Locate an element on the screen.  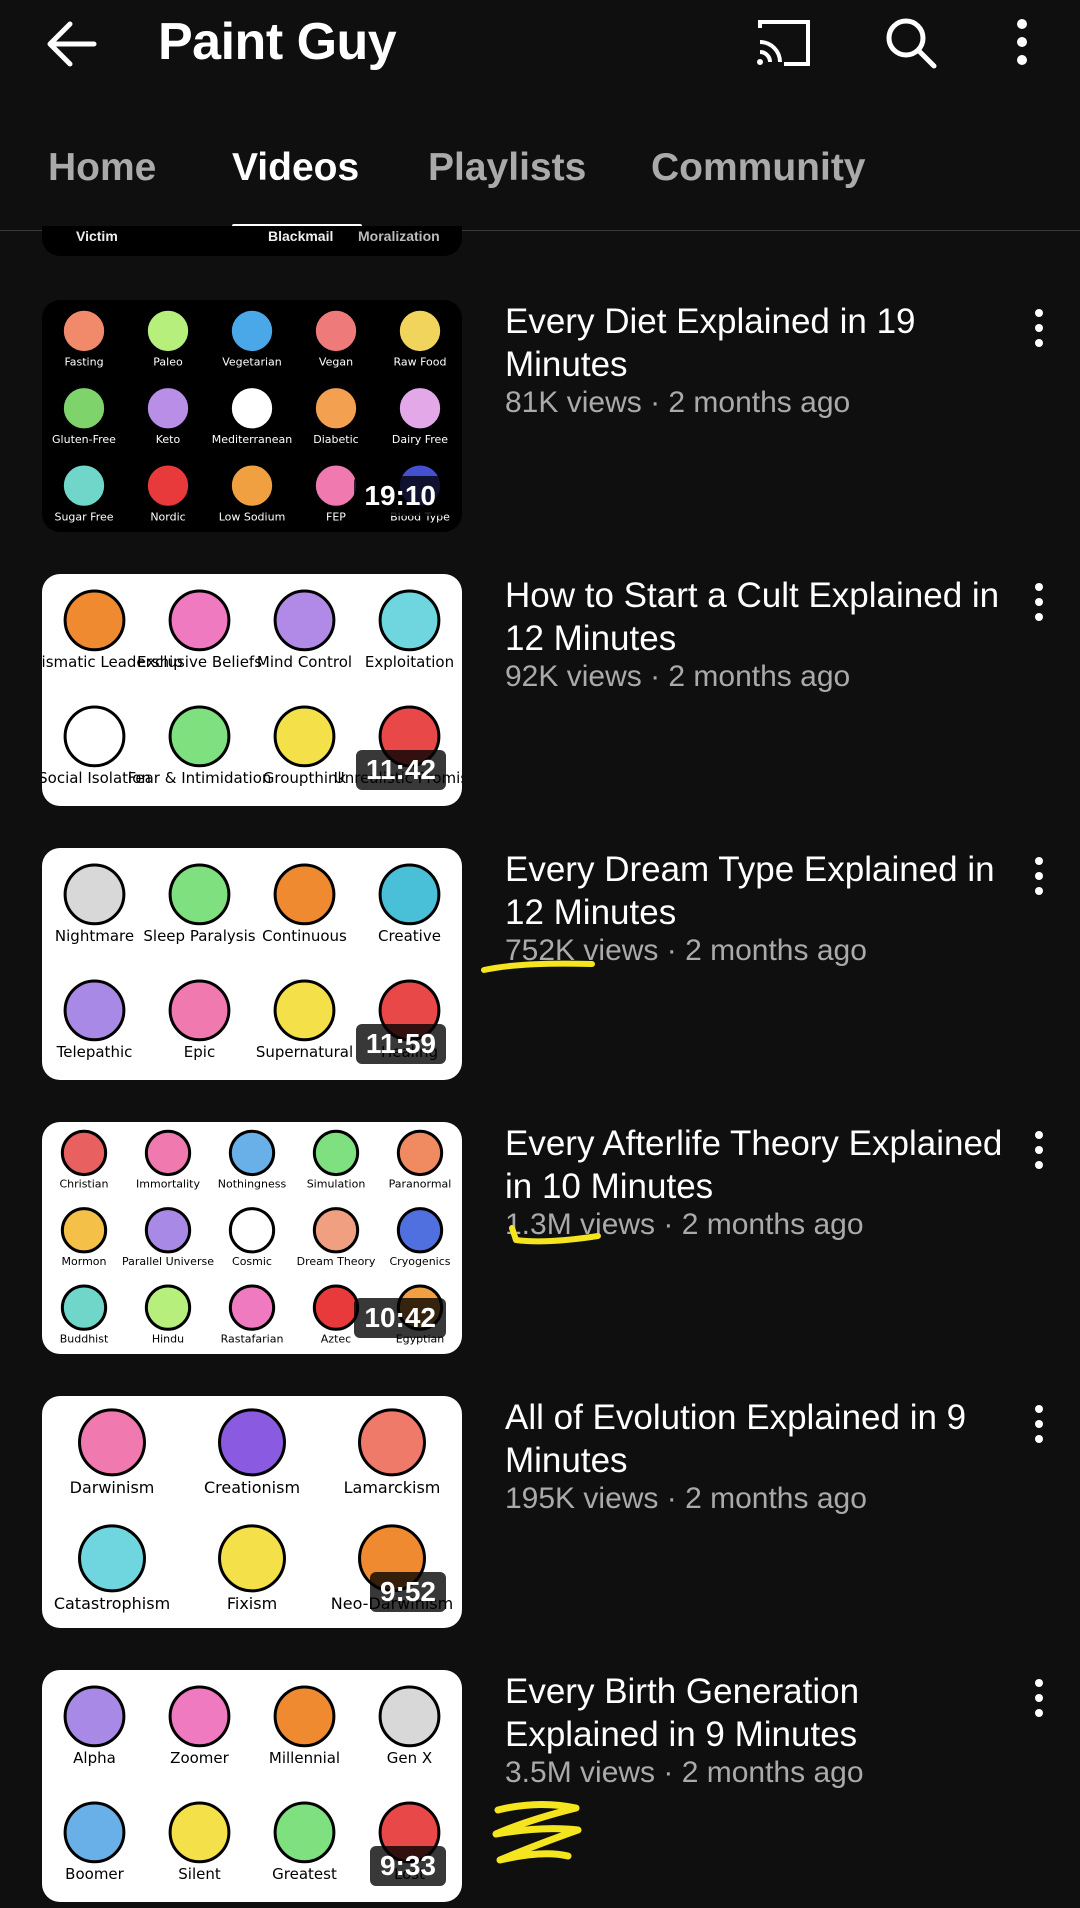
thumb-label: Greatest is located at coordinates (304, 1874).